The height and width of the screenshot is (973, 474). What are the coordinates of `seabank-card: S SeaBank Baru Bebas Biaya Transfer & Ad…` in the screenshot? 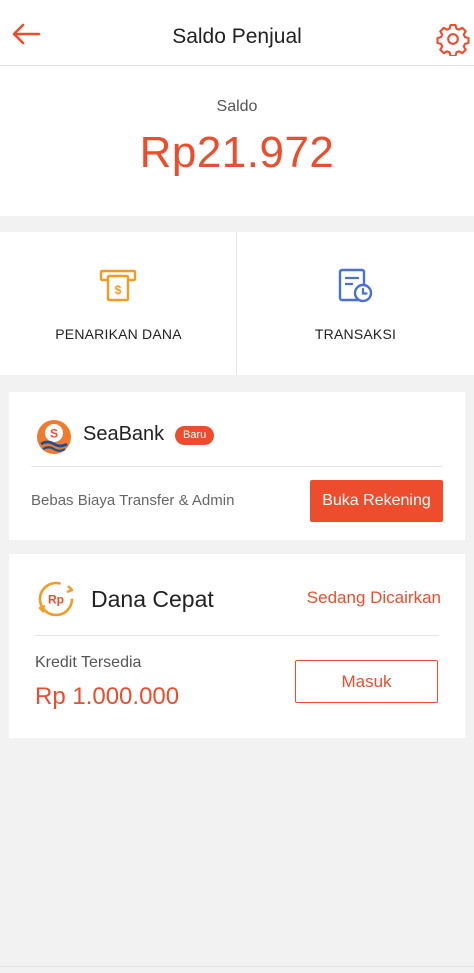 It's located at (237, 466).